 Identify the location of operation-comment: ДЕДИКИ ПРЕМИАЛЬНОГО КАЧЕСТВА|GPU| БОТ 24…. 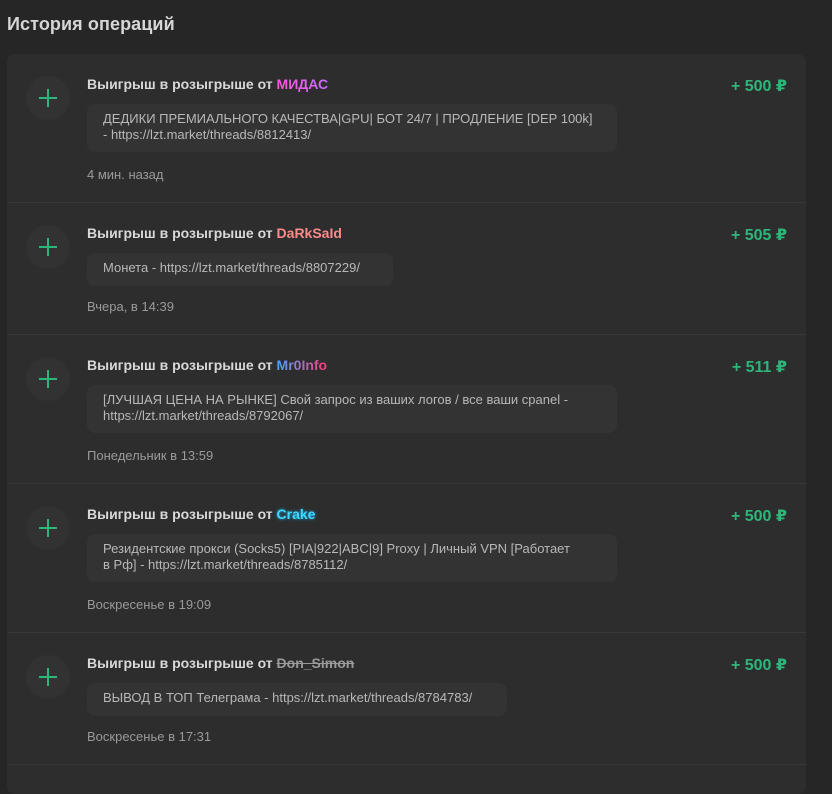
(352, 128).